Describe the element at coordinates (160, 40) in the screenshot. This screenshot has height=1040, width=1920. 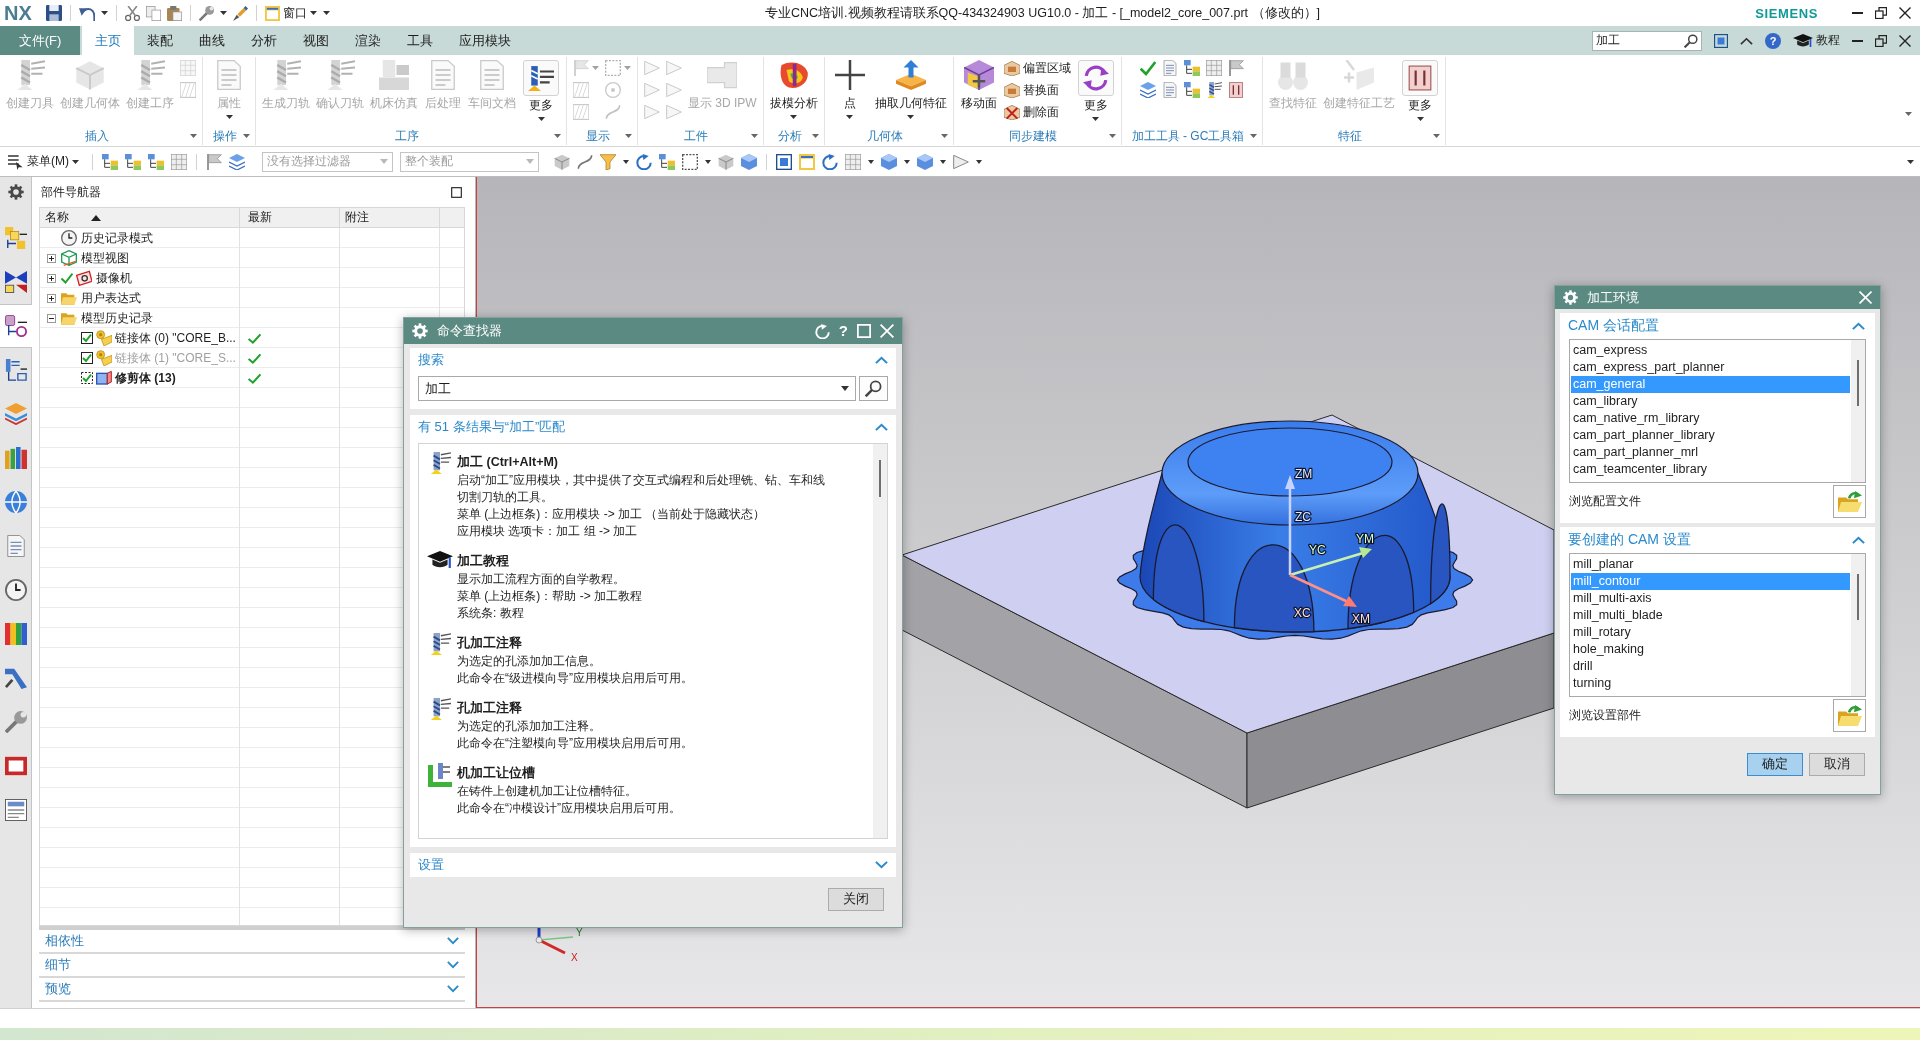
I see `ribbon-tab: 装配` at that location.